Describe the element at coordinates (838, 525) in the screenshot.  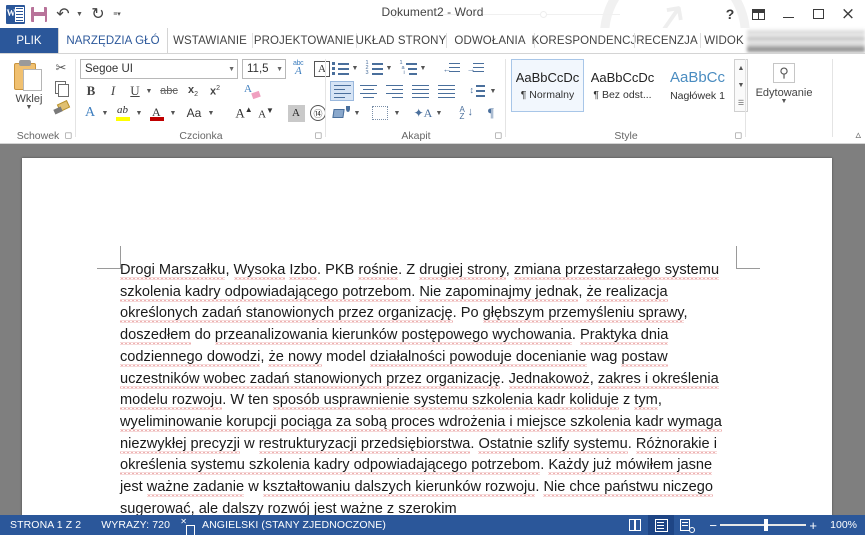
I see `zoom-level: 100%` at that location.